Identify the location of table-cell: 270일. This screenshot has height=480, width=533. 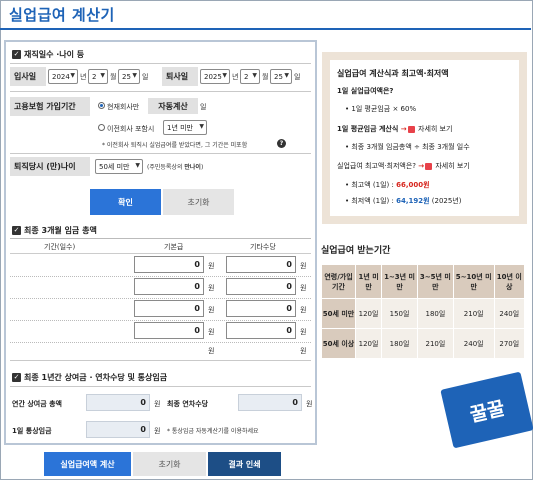
(509, 343).